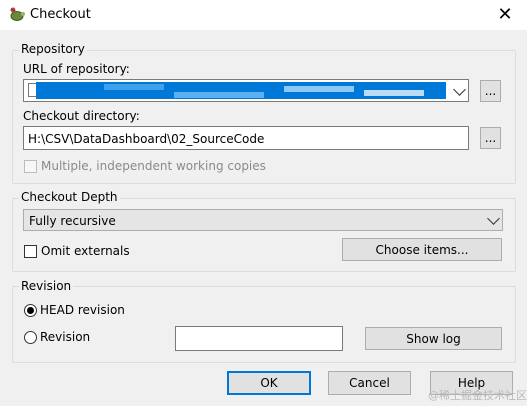 The width and height of the screenshot is (527, 406). What do you see at coordinates (46, 286) in the screenshot?
I see `revision-group-label: Revision` at bounding box center [46, 286].